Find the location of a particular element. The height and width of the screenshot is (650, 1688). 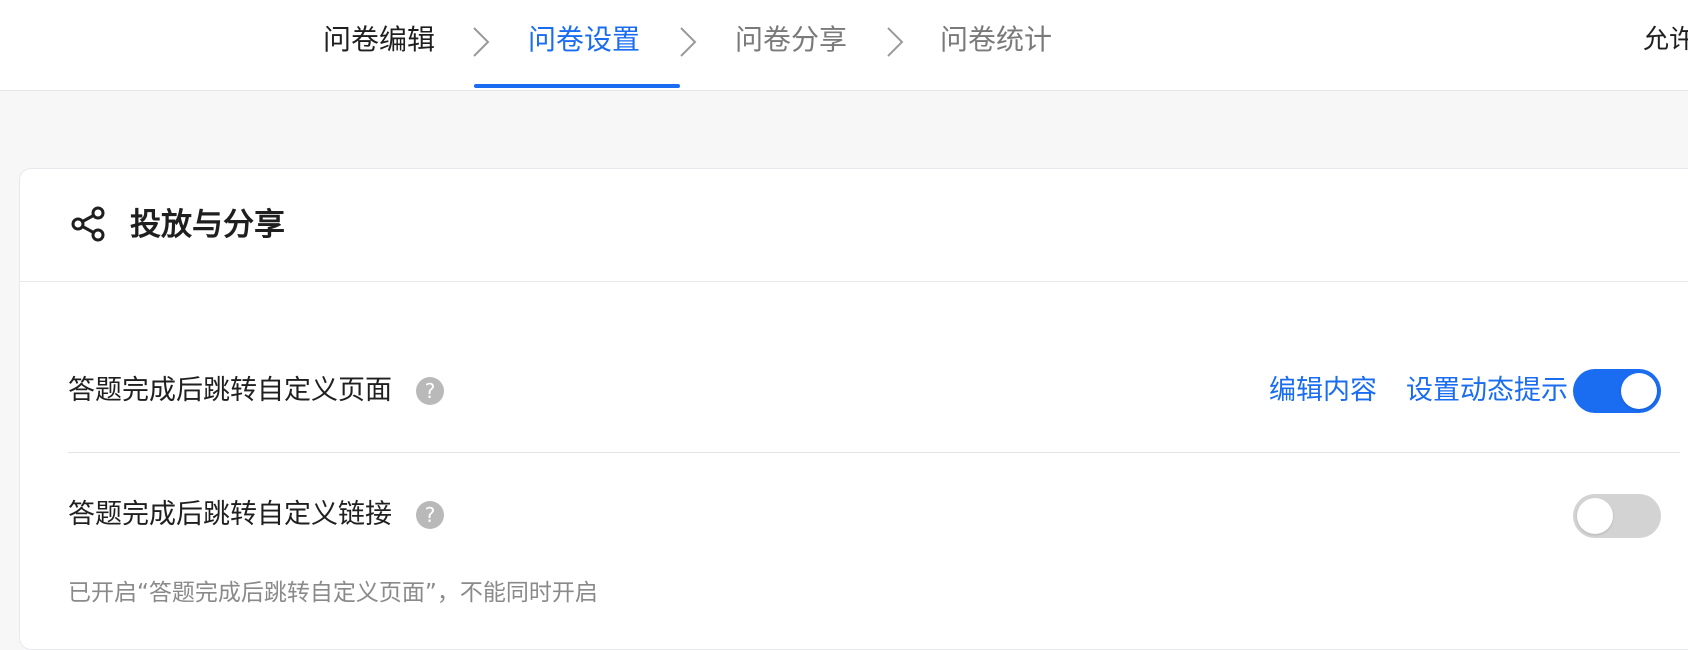

top-steps-bar: 问卷编辑 问卷设置 问卷分享 问卷统计 允许 is located at coordinates (844, 45).